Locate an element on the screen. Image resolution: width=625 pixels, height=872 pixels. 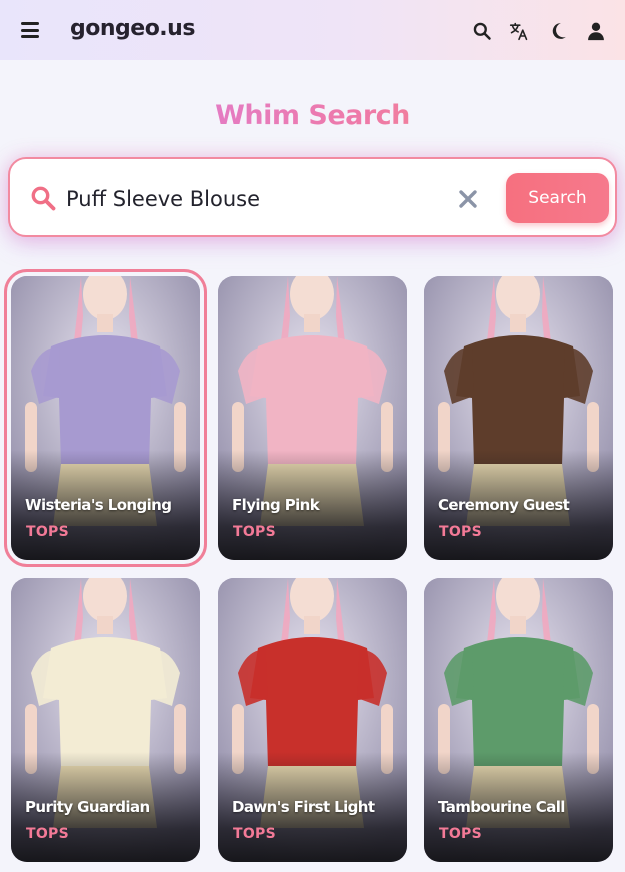
item-name: Tambourine Call is located at coordinates (501, 807).